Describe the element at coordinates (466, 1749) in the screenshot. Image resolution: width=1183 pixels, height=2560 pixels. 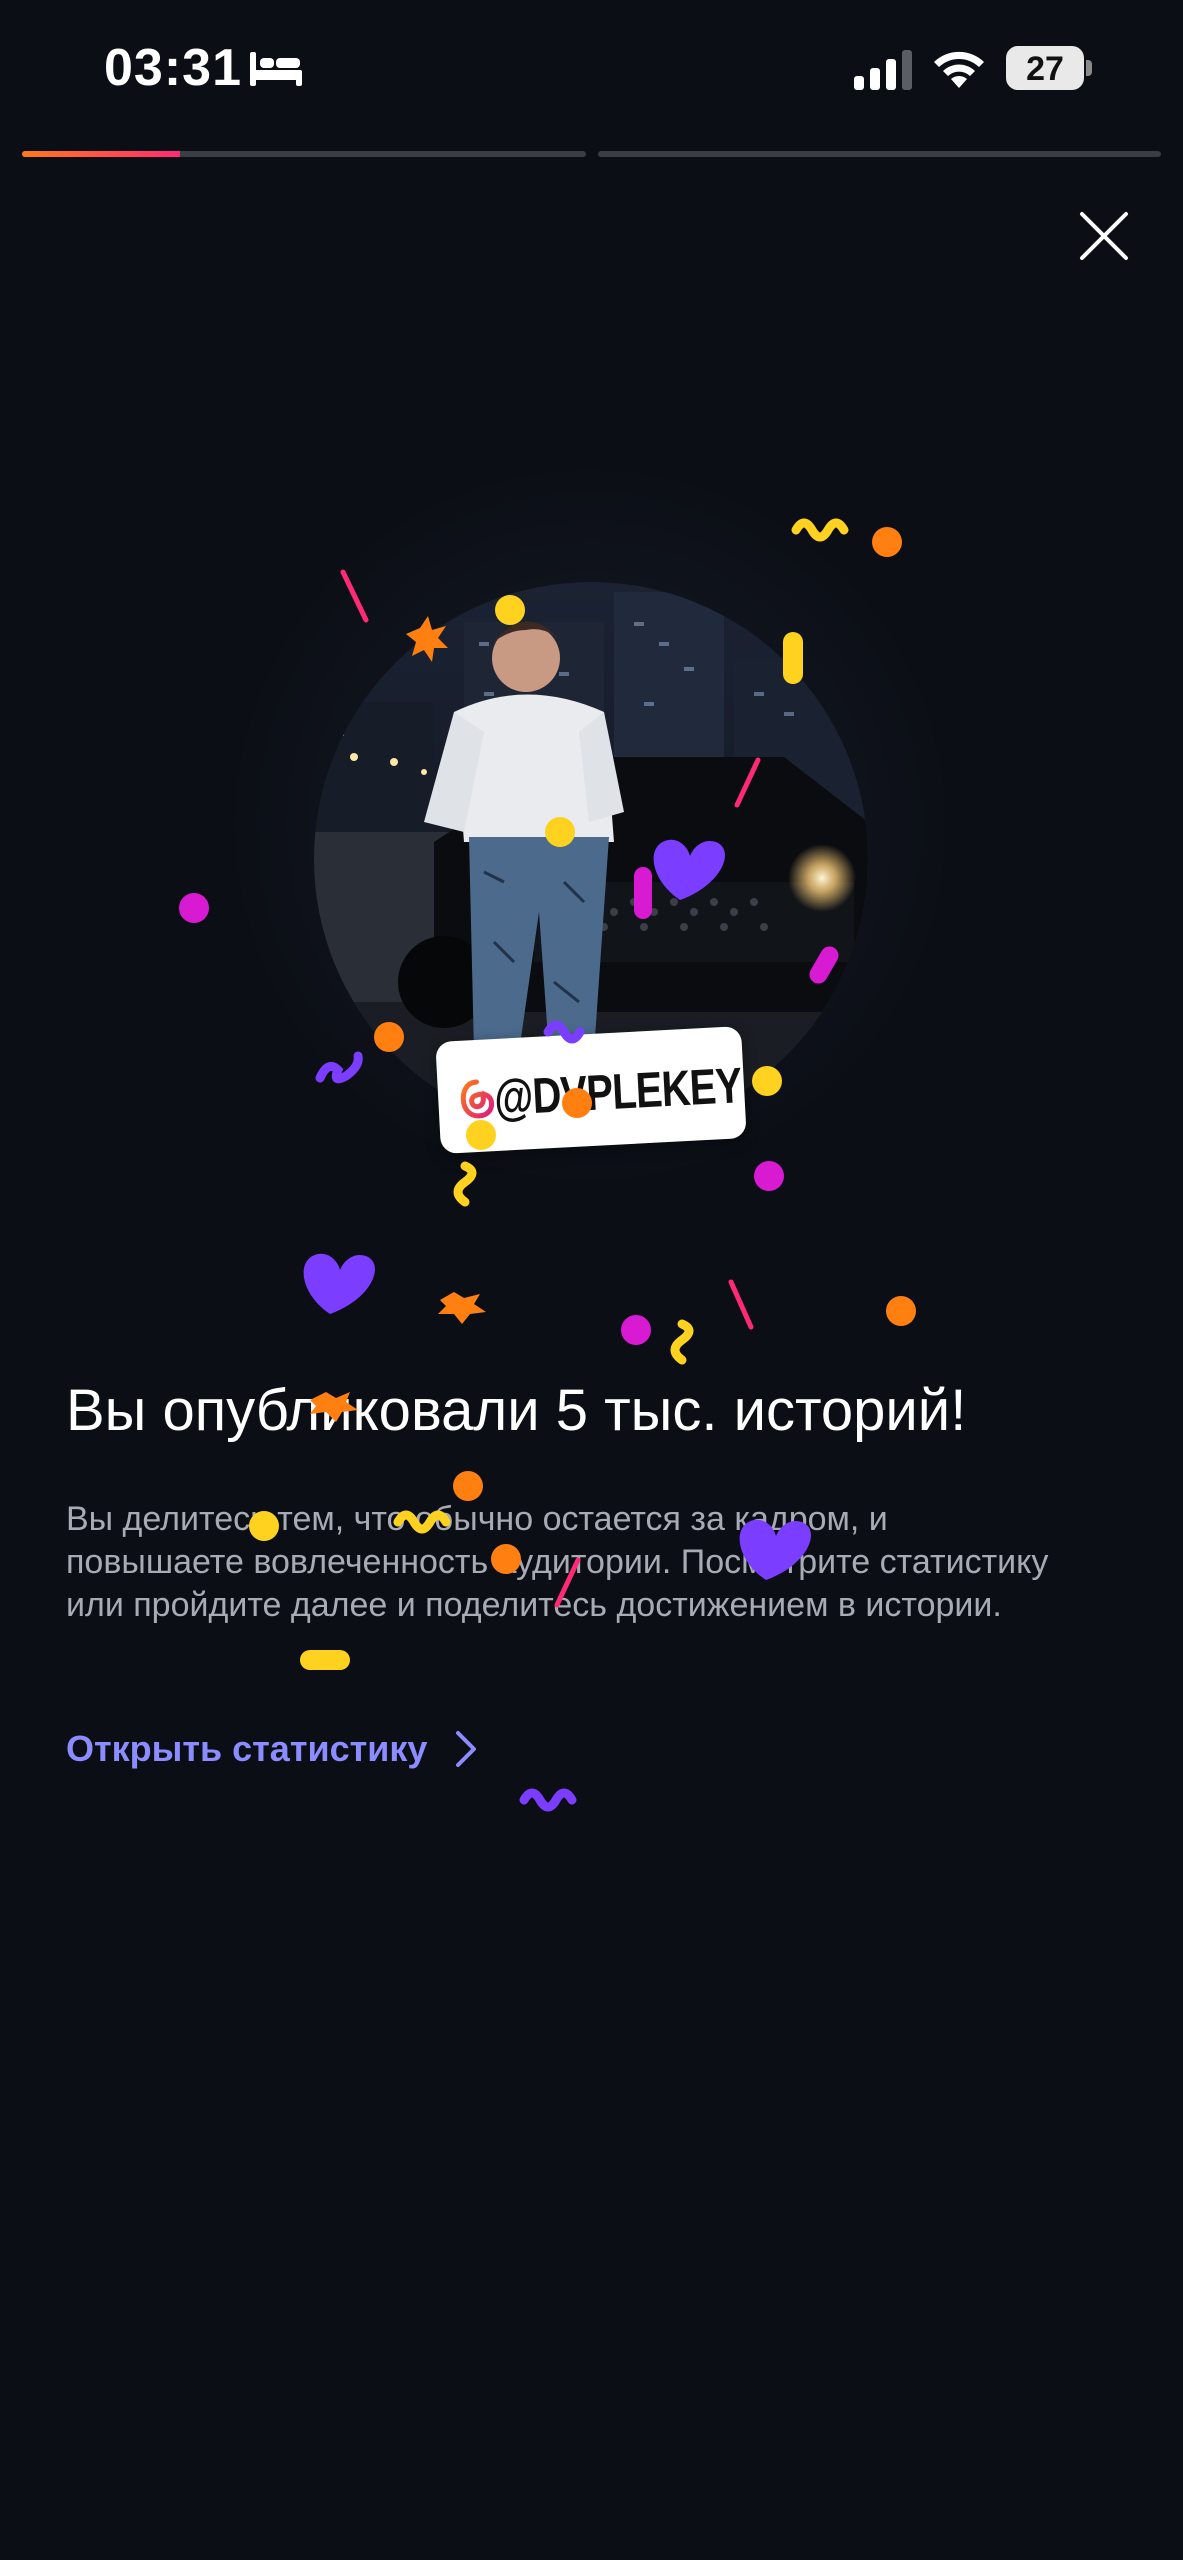
I see `chevron-right-icon` at that location.